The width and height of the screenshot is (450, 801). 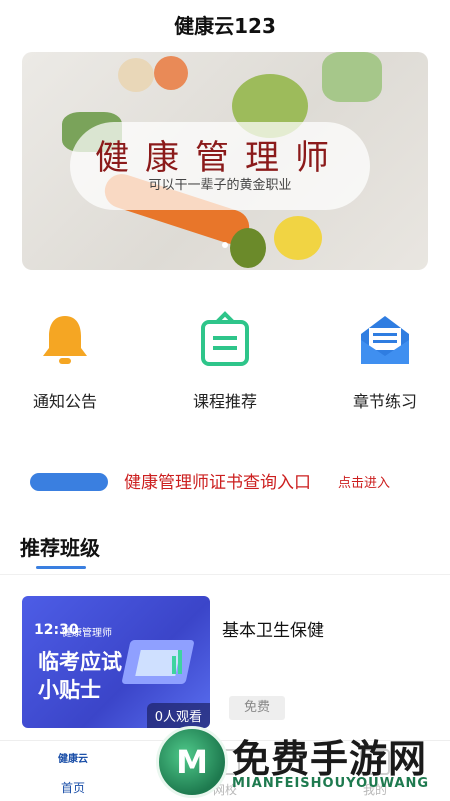 I want to click on tab-home: 健康云 首页, so click(x=73, y=771).